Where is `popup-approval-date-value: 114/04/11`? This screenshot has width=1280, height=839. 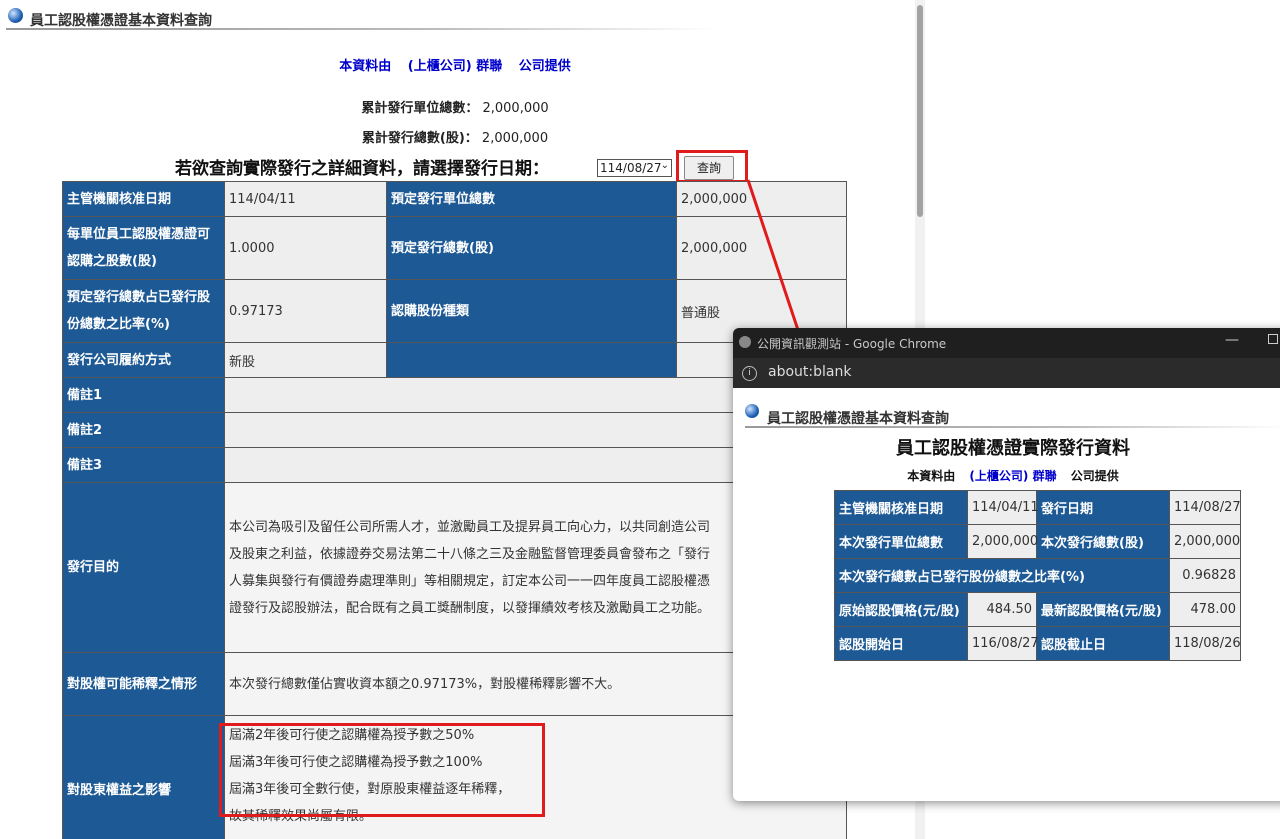 popup-approval-date-value: 114/04/11 is located at coordinates (1003, 507).